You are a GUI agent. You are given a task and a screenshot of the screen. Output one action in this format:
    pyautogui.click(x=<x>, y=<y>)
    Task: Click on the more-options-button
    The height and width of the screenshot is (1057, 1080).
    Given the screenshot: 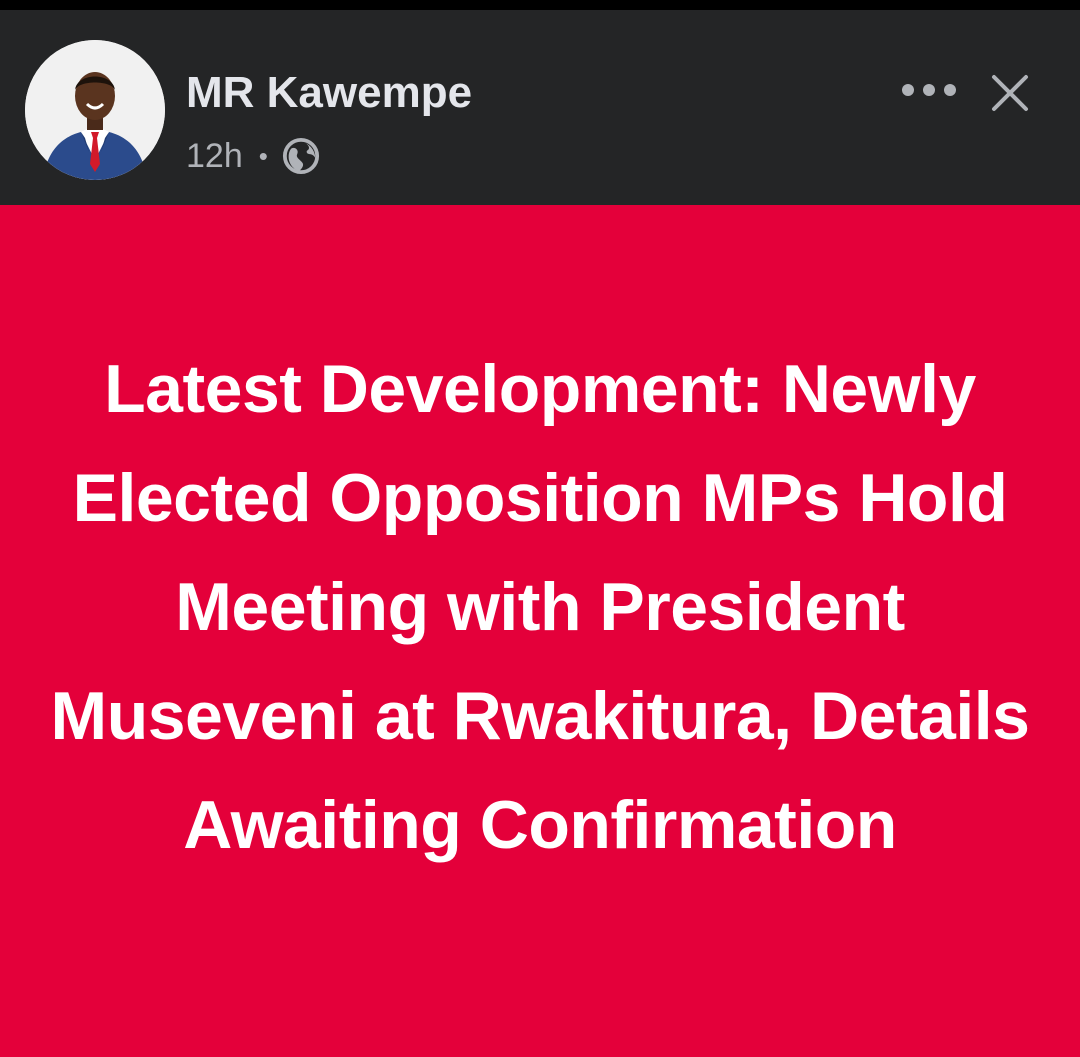 What is the action you would take?
    pyautogui.click(x=929, y=90)
    